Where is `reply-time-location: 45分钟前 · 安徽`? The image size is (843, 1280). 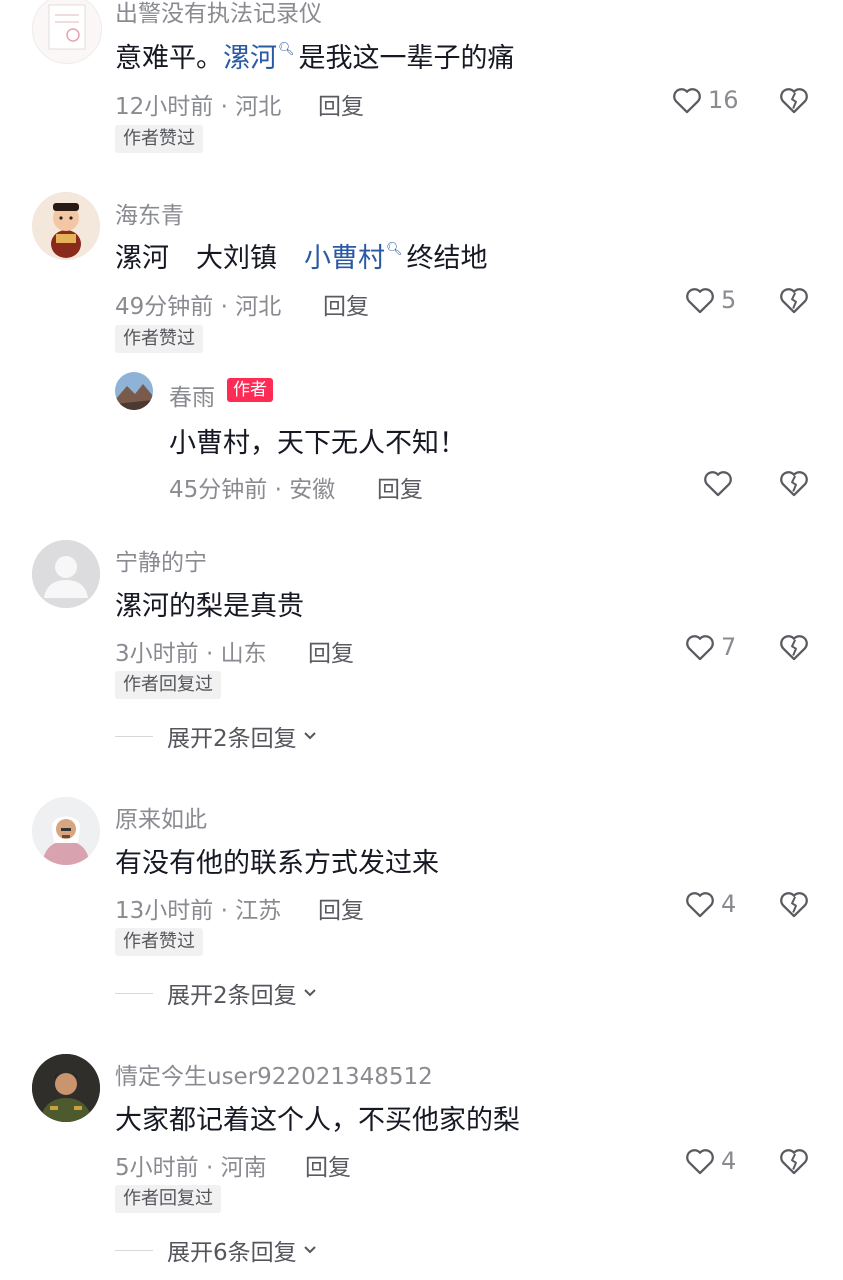
reply-time-location: 45分钟前 · 安徽 is located at coordinates (252, 490).